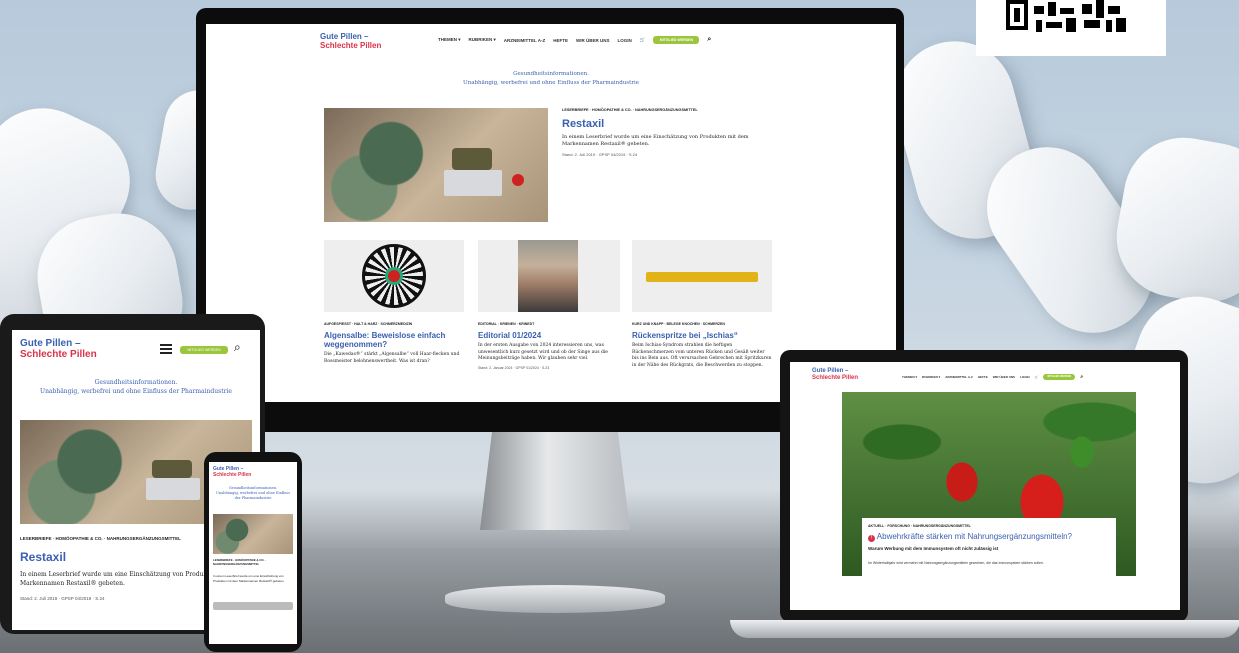  Describe the element at coordinates (253, 606) in the screenshot. I see `phone-bottom-bar` at that location.